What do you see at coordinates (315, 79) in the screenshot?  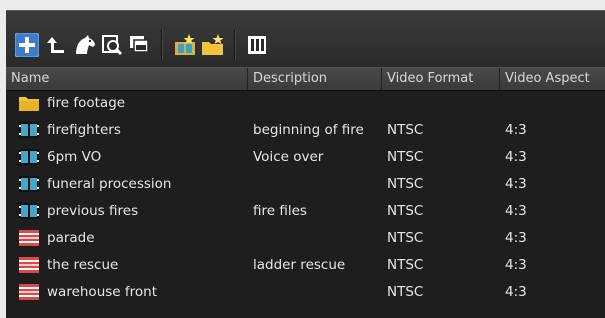 I see `column-header-description: Description` at bounding box center [315, 79].